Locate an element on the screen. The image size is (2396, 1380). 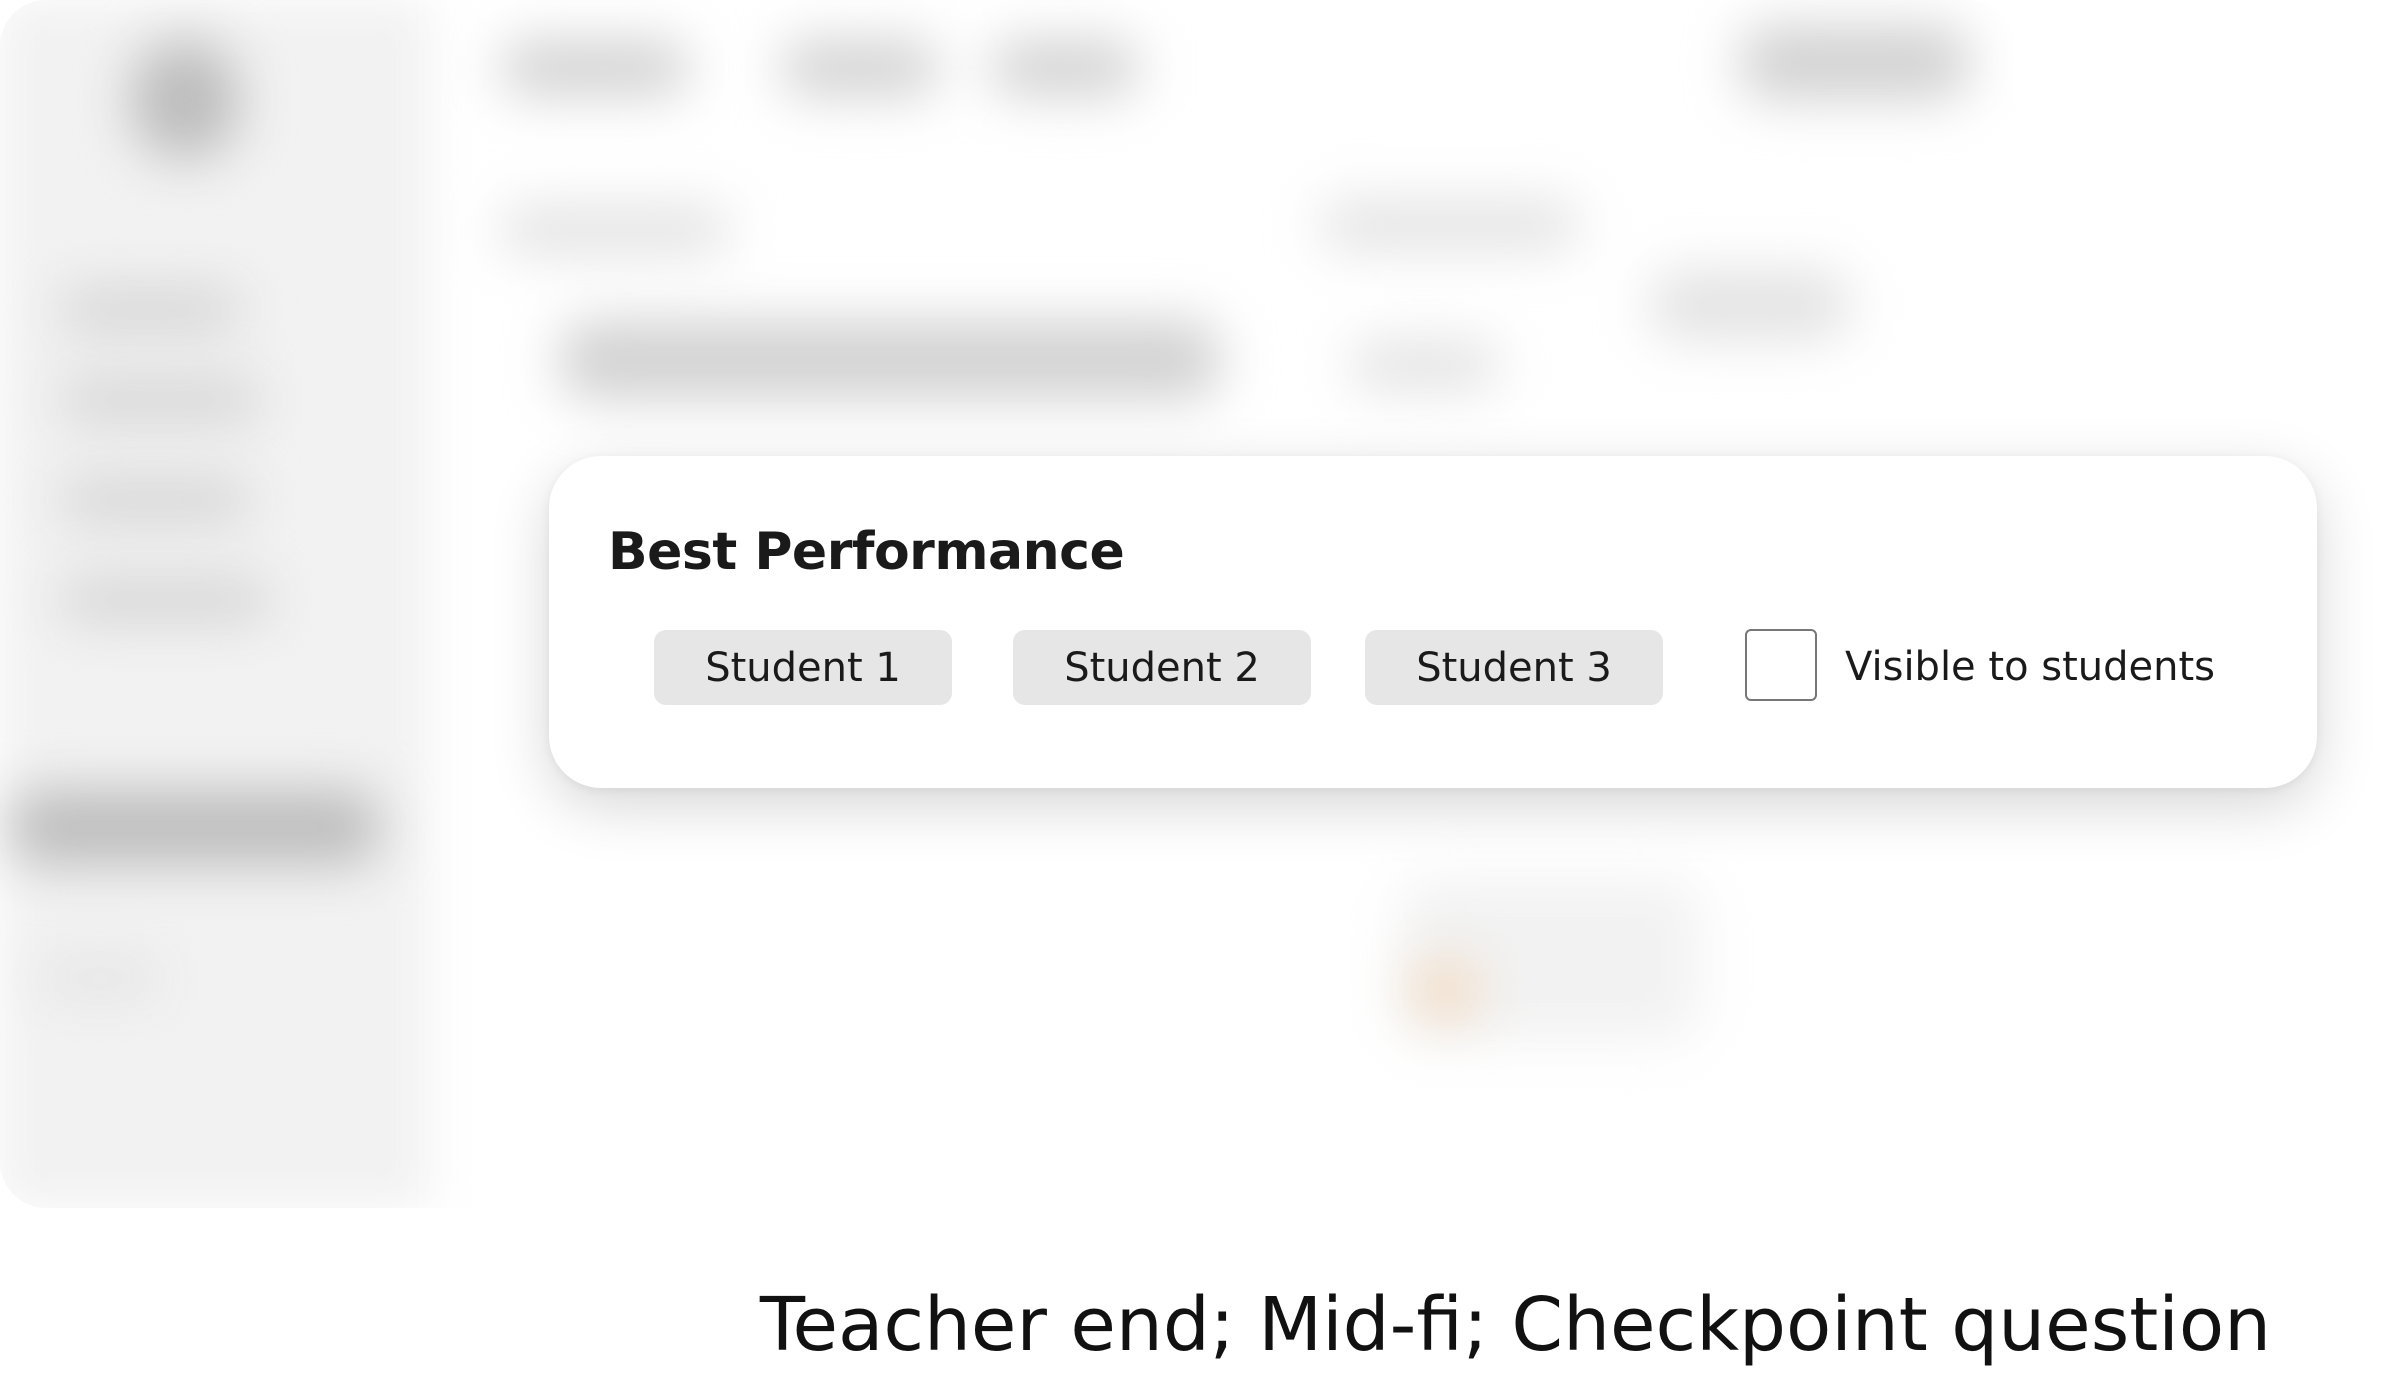
caption: Teacher end; Mid-fi; Checkpoint question is located at coordinates (1515, 1325).